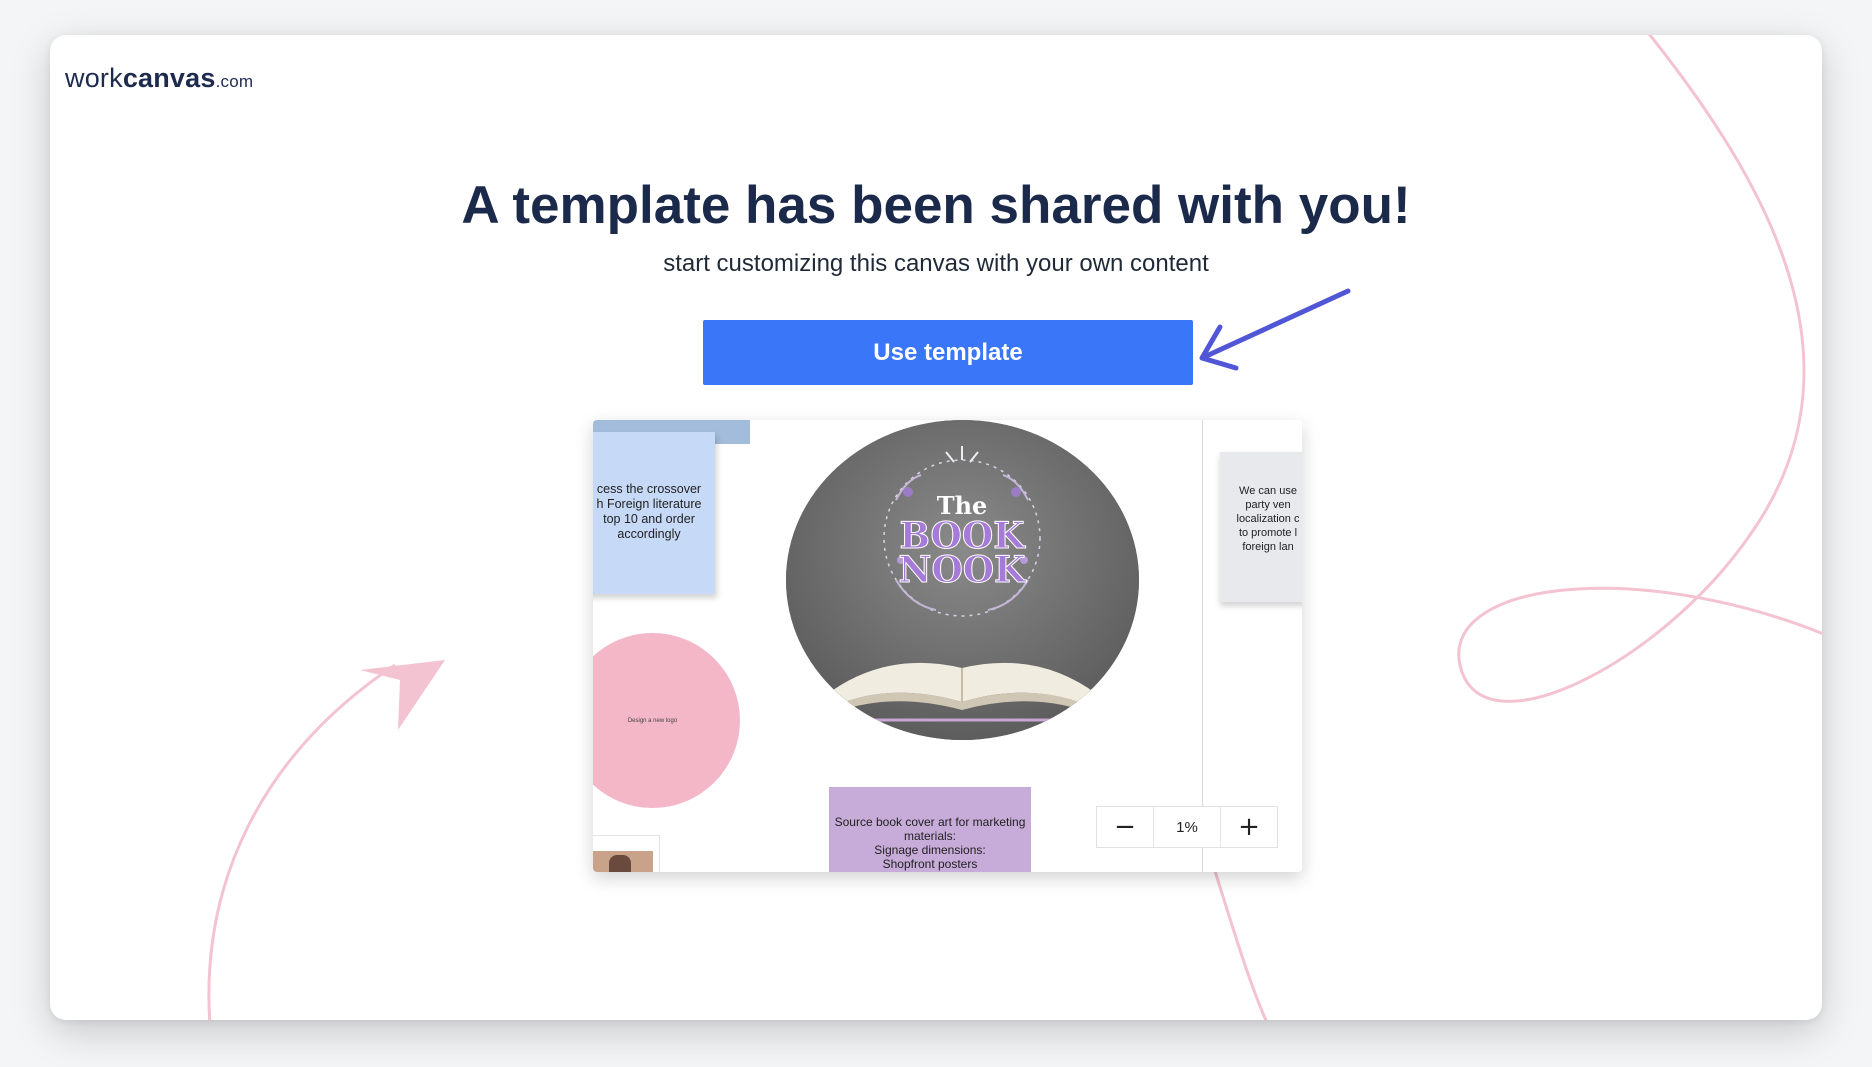 Image resolution: width=1872 pixels, height=1067 pixels. I want to click on book-nook-image: The BOOK NOOK, so click(962, 580).